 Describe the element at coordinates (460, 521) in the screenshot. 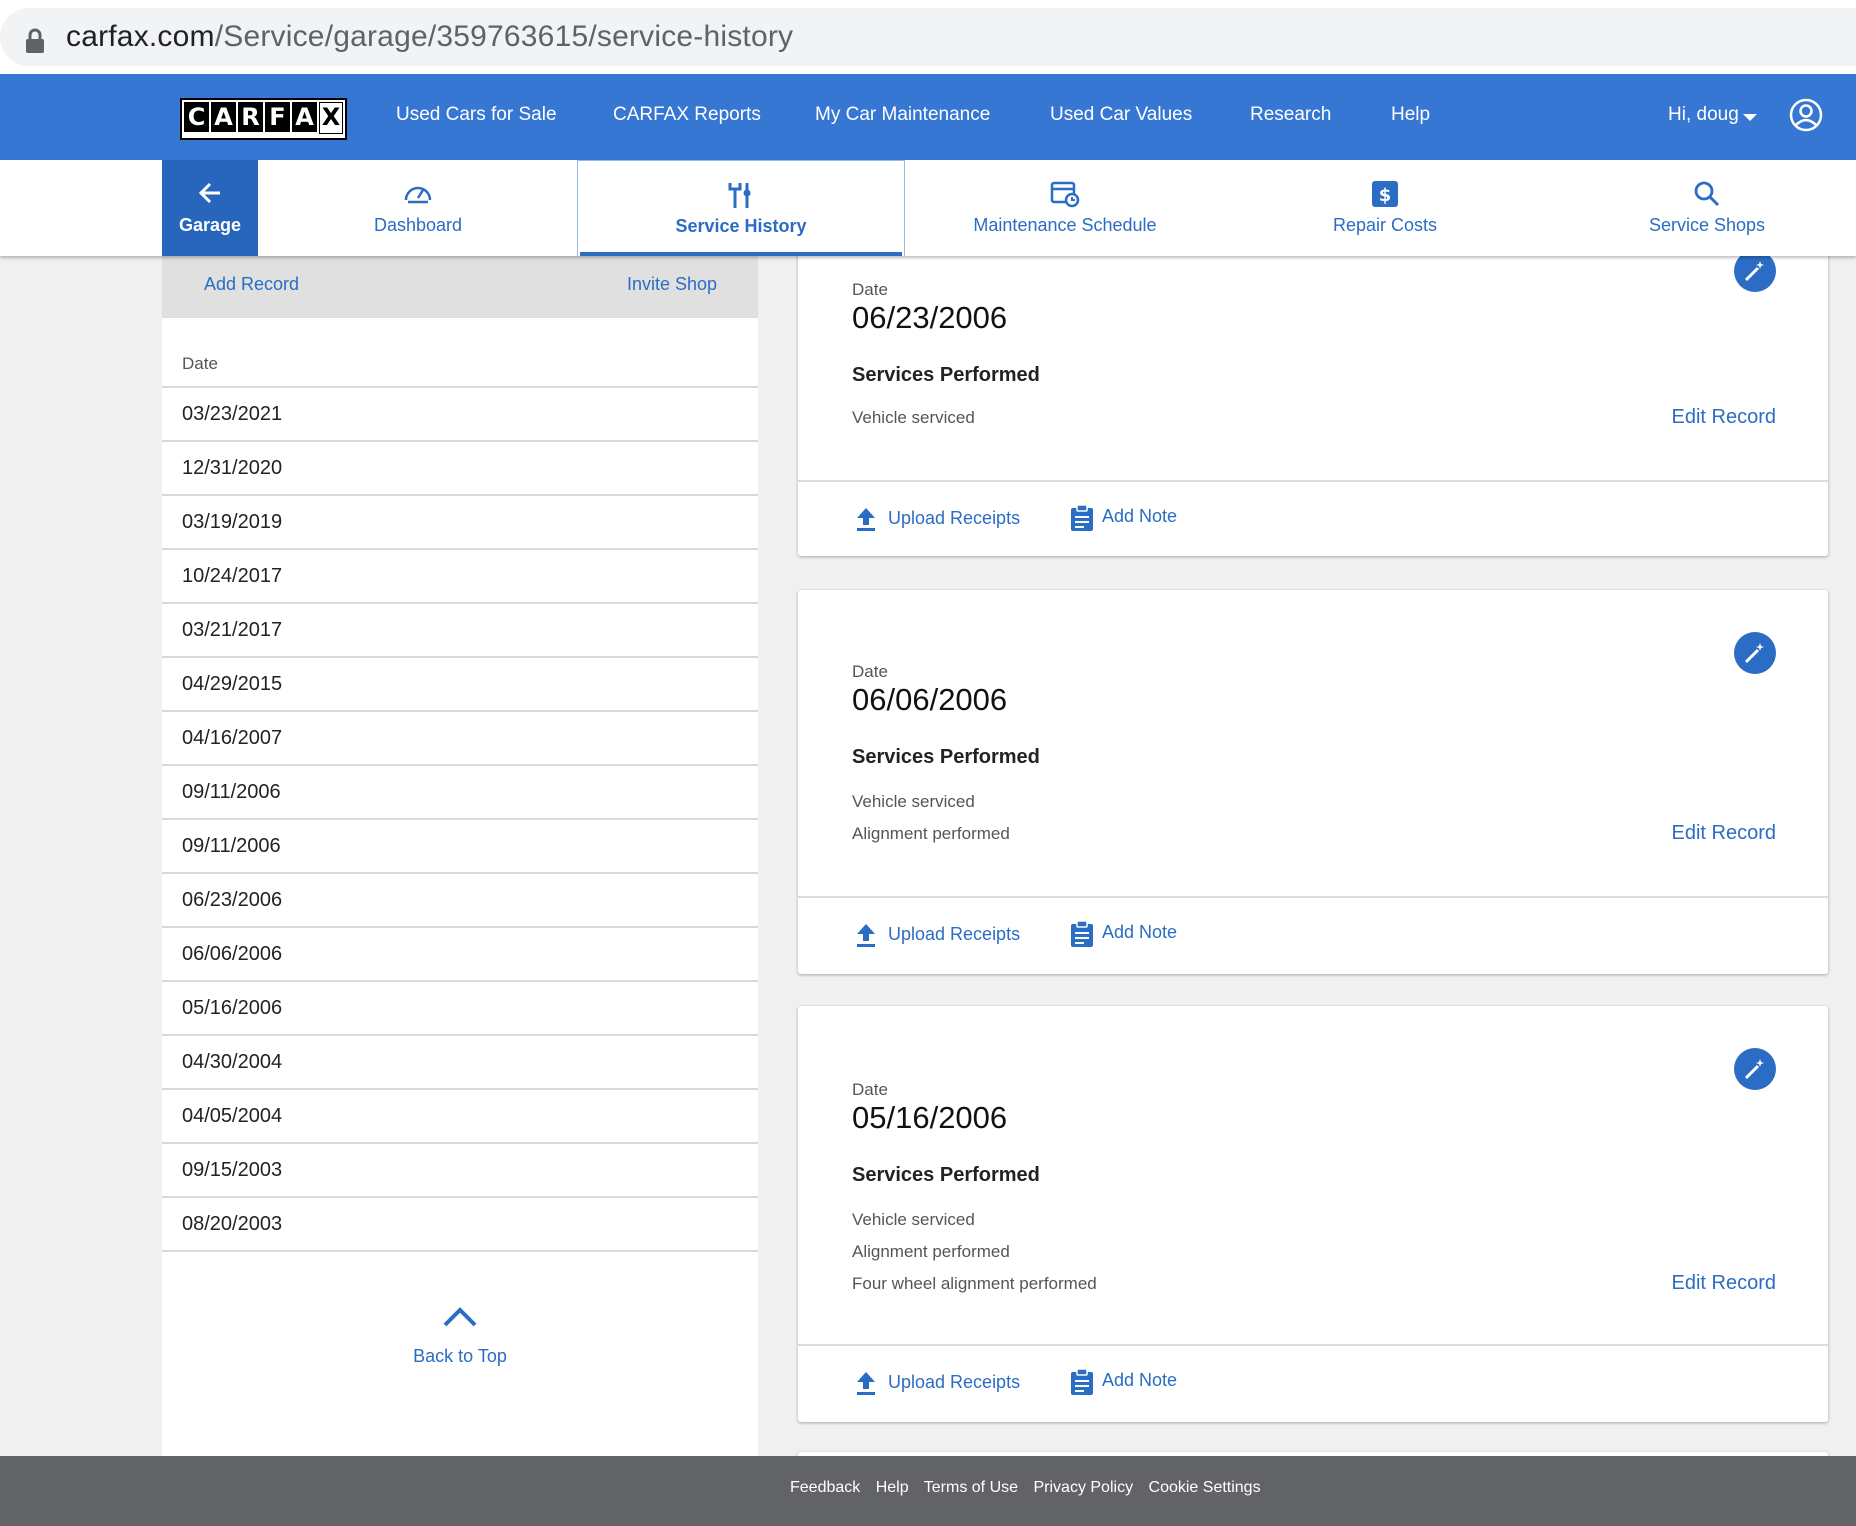

I see `date-list-item: 03/19/2019` at that location.